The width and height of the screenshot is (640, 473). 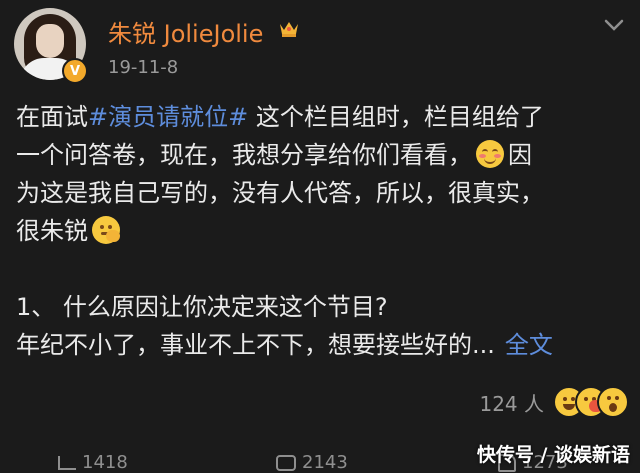 What do you see at coordinates (143, 67) in the screenshot?
I see `post-timestamp: 19-11-8` at bounding box center [143, 67].